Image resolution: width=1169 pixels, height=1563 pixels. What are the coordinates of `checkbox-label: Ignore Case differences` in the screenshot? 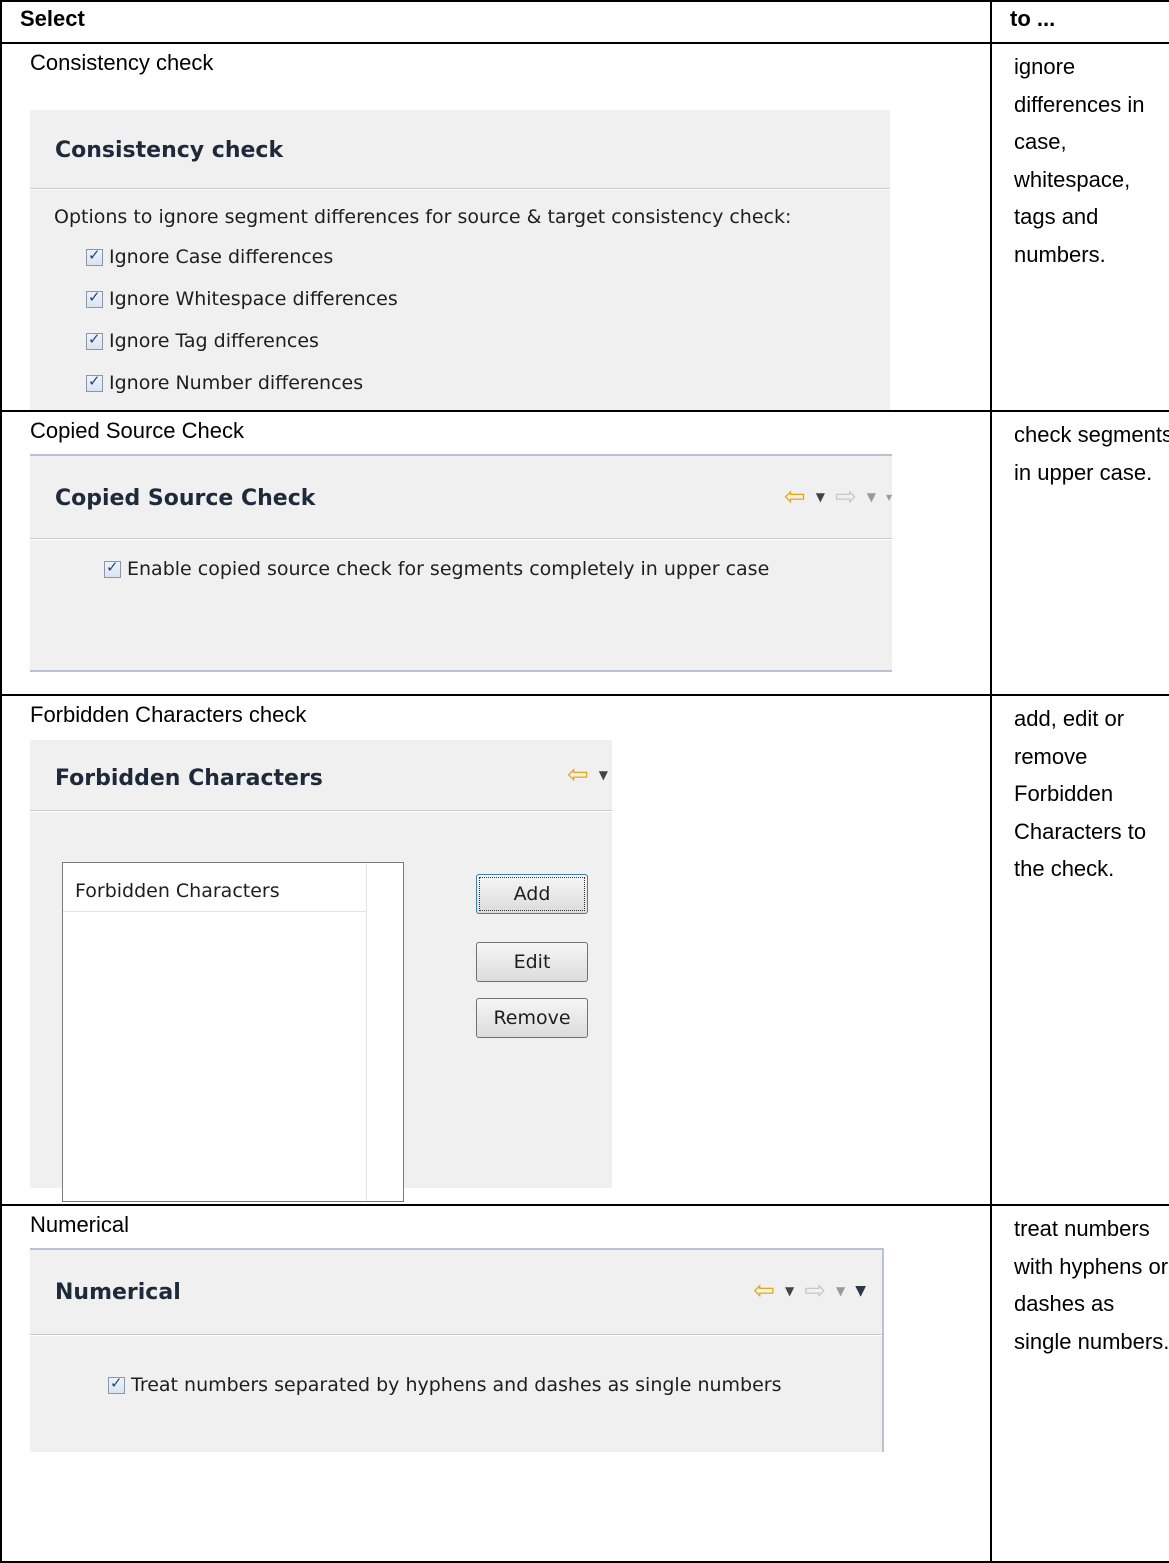 It's located at (221, 257).